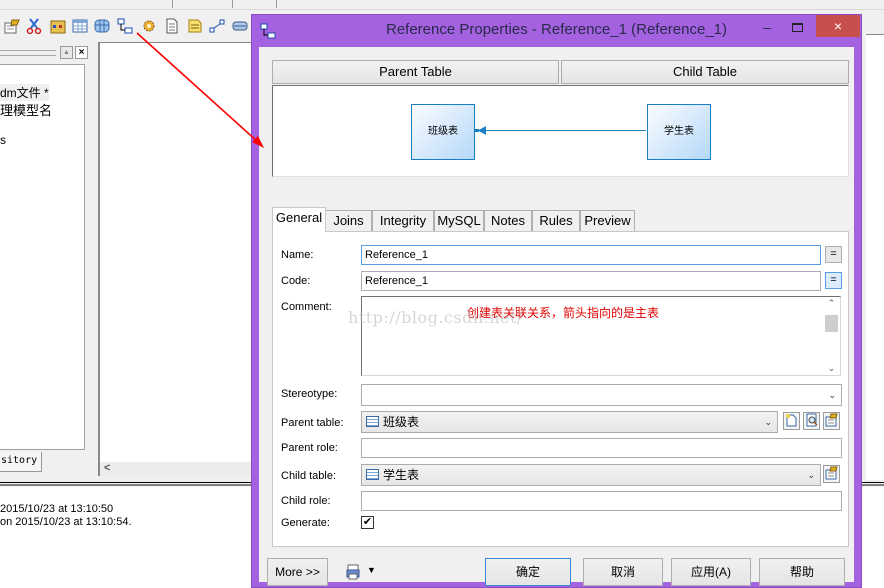 The height and width of the screenshot is (588, 884). What do you see at coordinates (875, 257) in the screenshot?
I see `canvas-right-area` at bounding box center [875, 257].